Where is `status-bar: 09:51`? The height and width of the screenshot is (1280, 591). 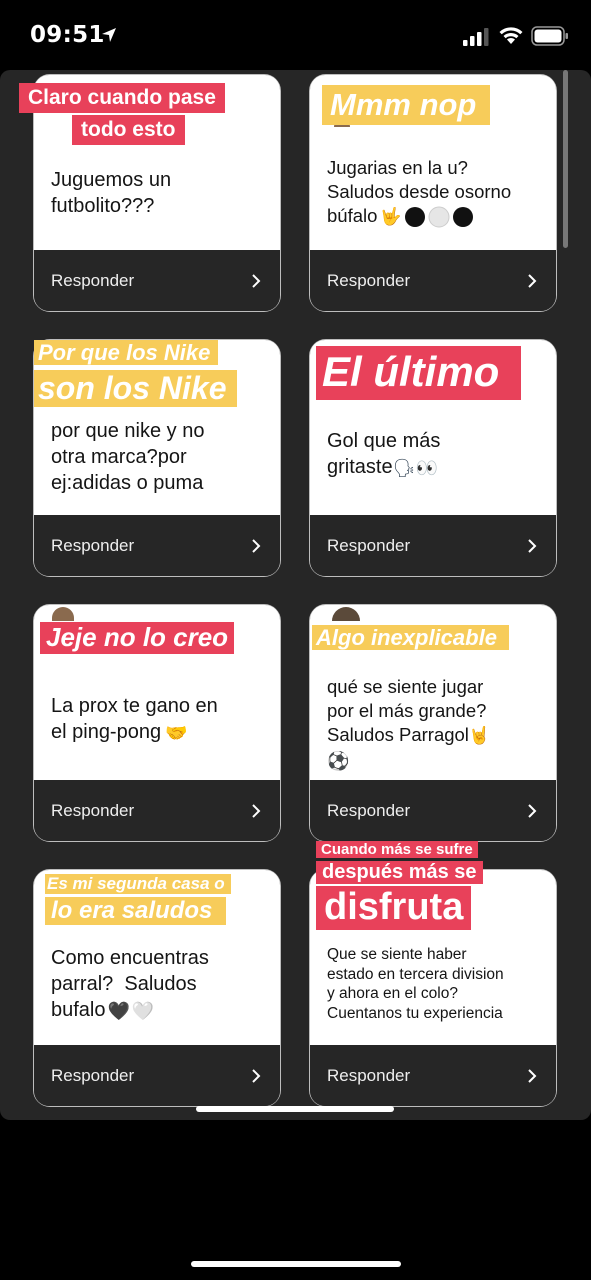 status-bar: 09:51 is located at coordinates (295, 36).